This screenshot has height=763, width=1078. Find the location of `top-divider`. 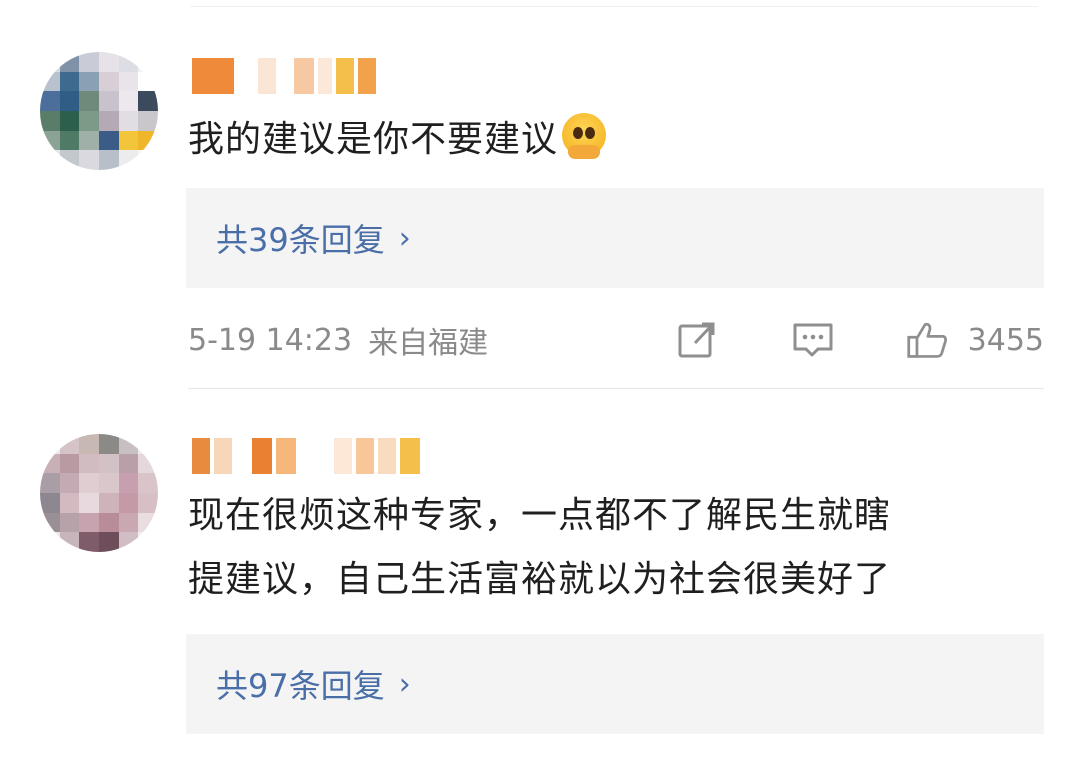

top-divider is located at coordinates (614, 6).